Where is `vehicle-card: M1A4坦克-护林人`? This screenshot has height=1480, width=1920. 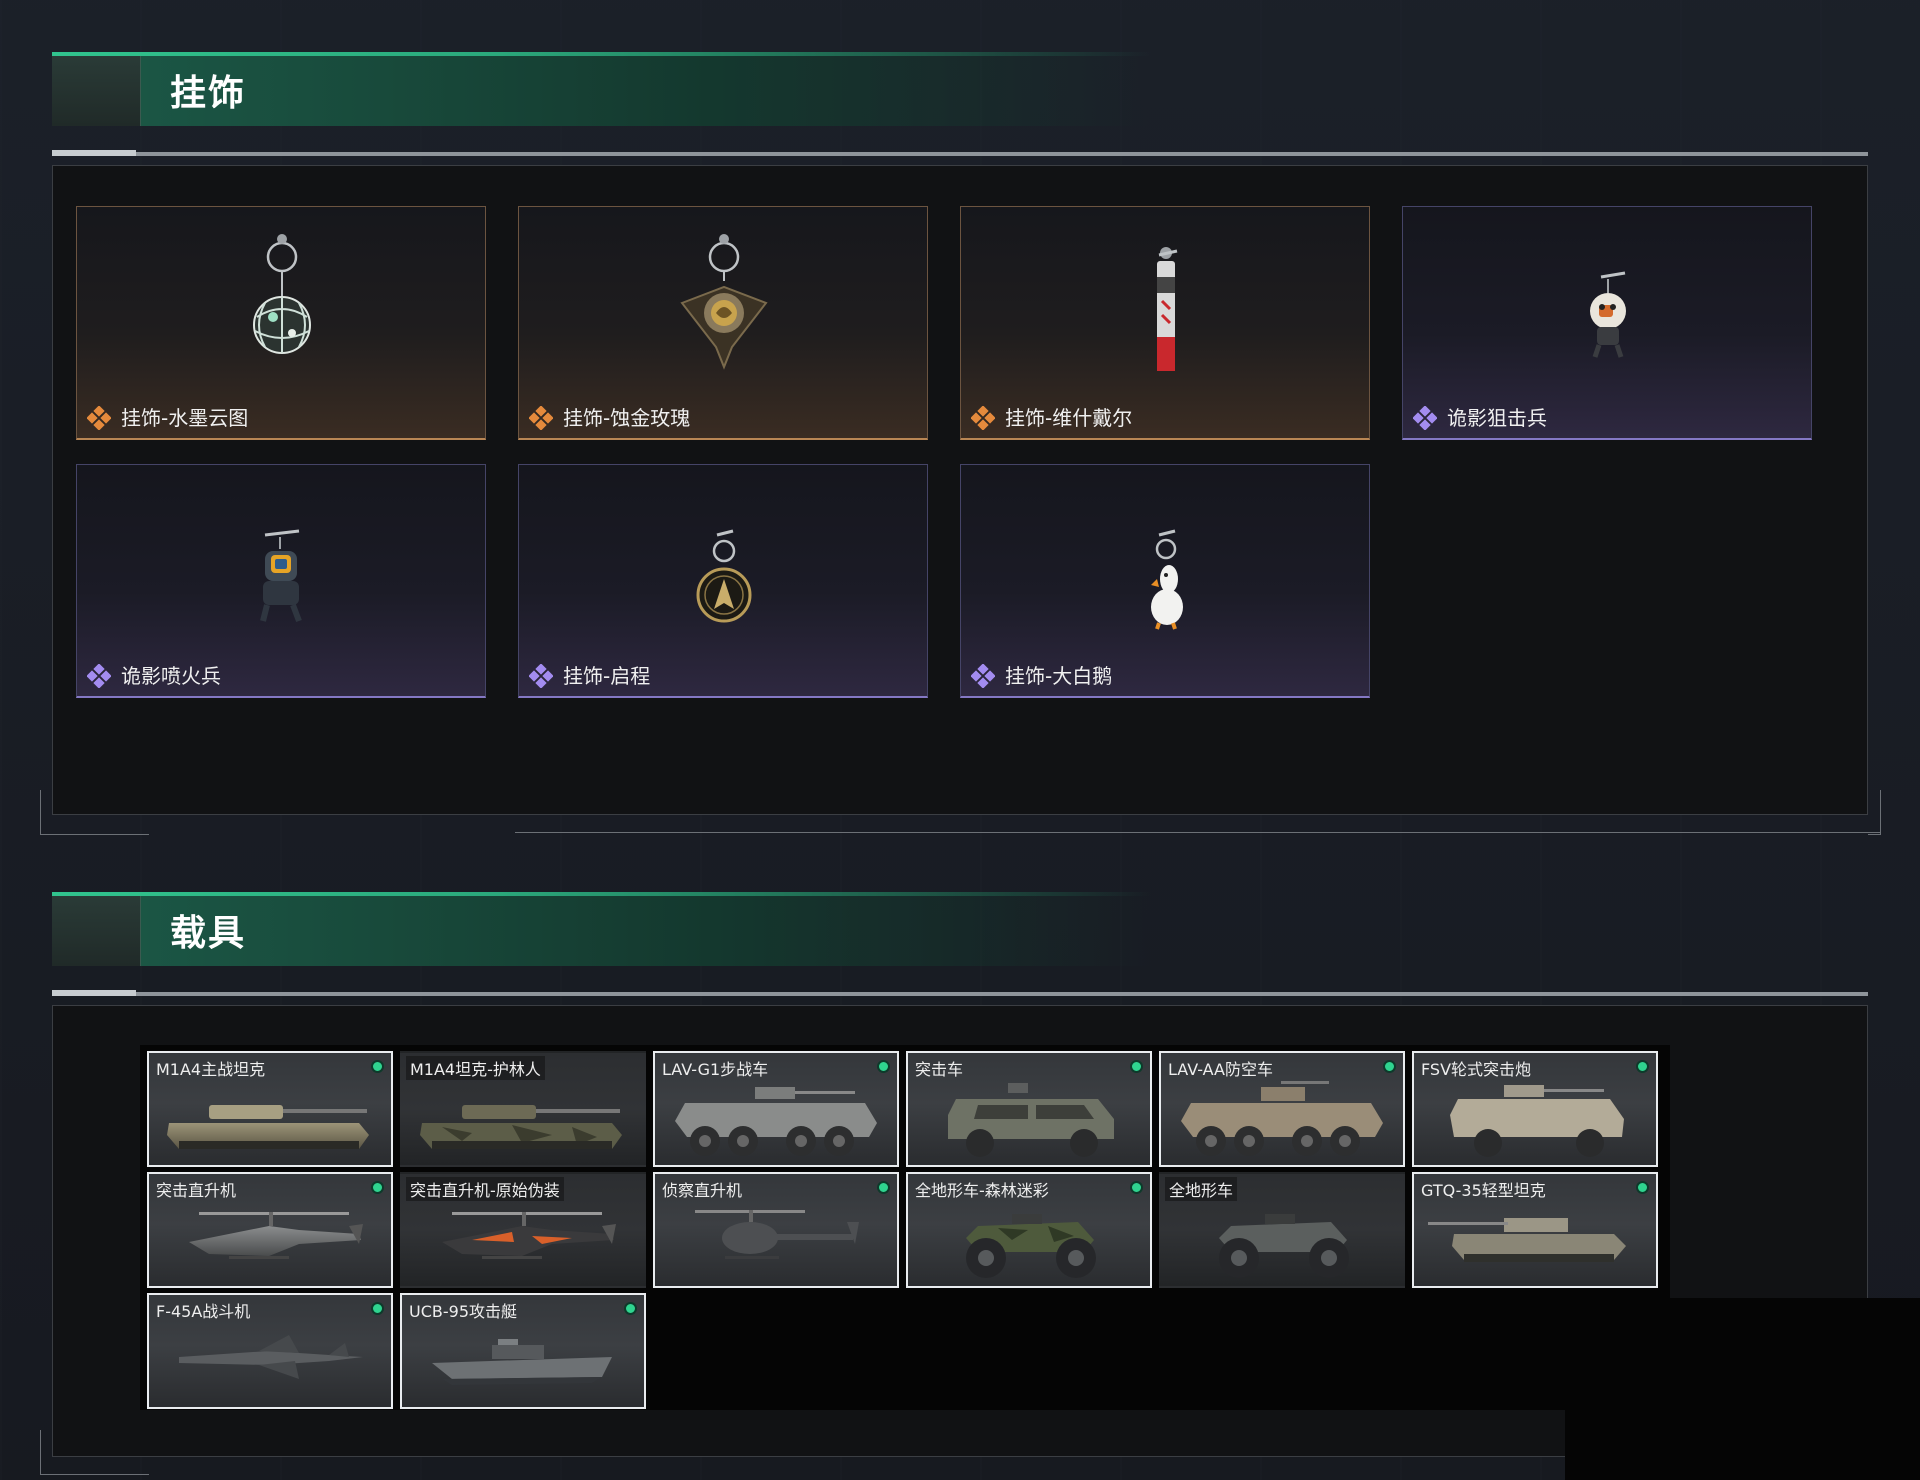 vehicle-card: M1A4坦克-护林人 is located at coordinates (523, 1109).